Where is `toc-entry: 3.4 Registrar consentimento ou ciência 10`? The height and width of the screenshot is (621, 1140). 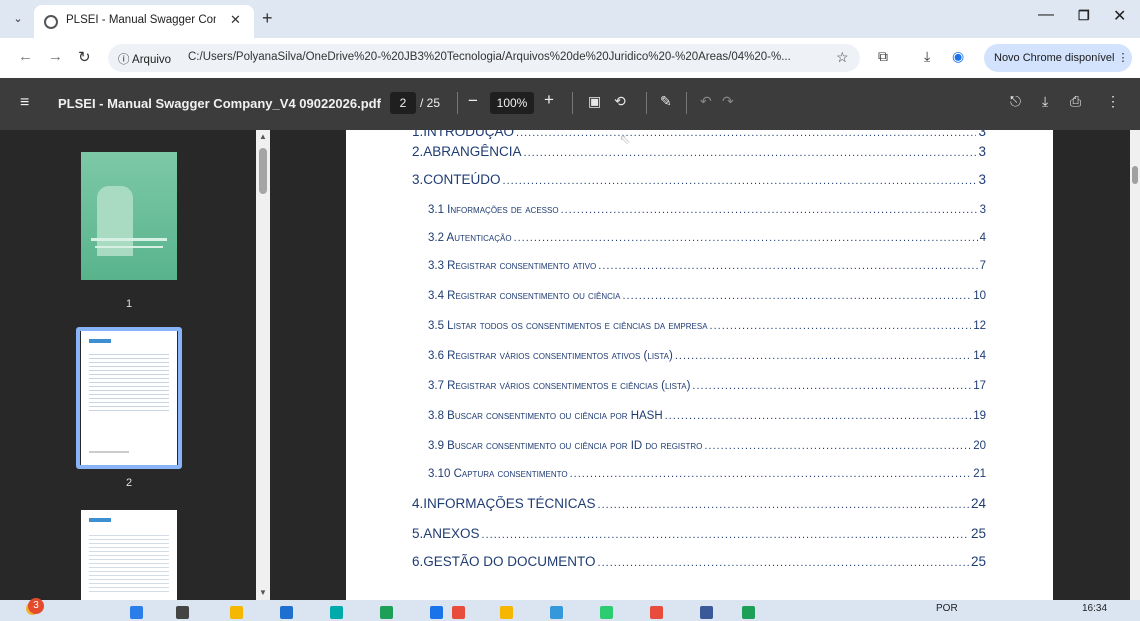 toc-entry: 3.4 Registrar consentimento ou ciência 10 is located at coordinates (707, 300).